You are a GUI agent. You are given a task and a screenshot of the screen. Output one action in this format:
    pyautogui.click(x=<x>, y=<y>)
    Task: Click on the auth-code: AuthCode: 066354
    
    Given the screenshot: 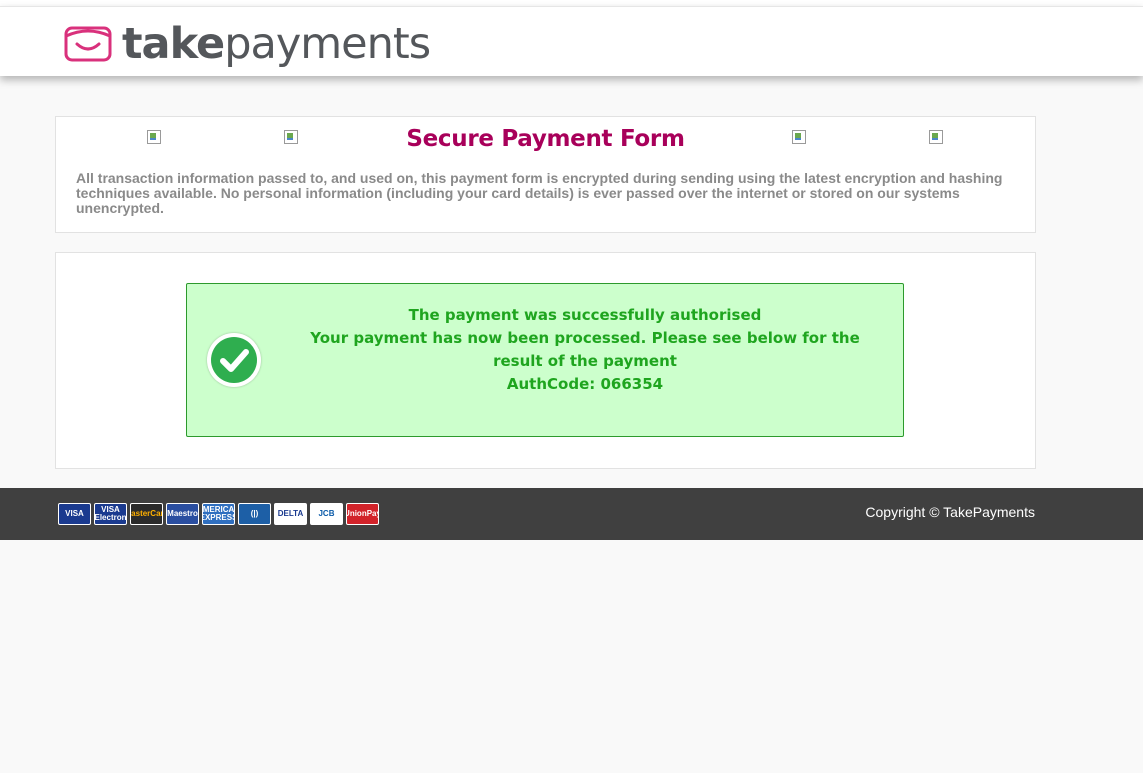 What is the action you would take?
    pyautogui.click(x=585, y=384)
    